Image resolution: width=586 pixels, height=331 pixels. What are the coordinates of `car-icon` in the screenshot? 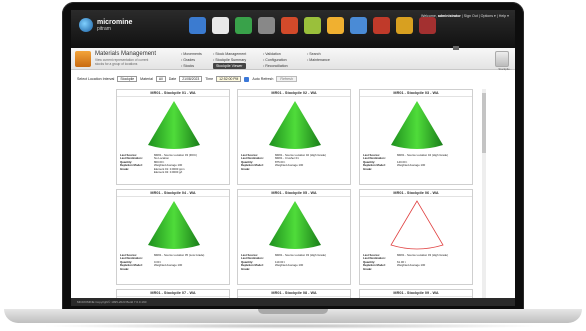 It's located at (358, 25).